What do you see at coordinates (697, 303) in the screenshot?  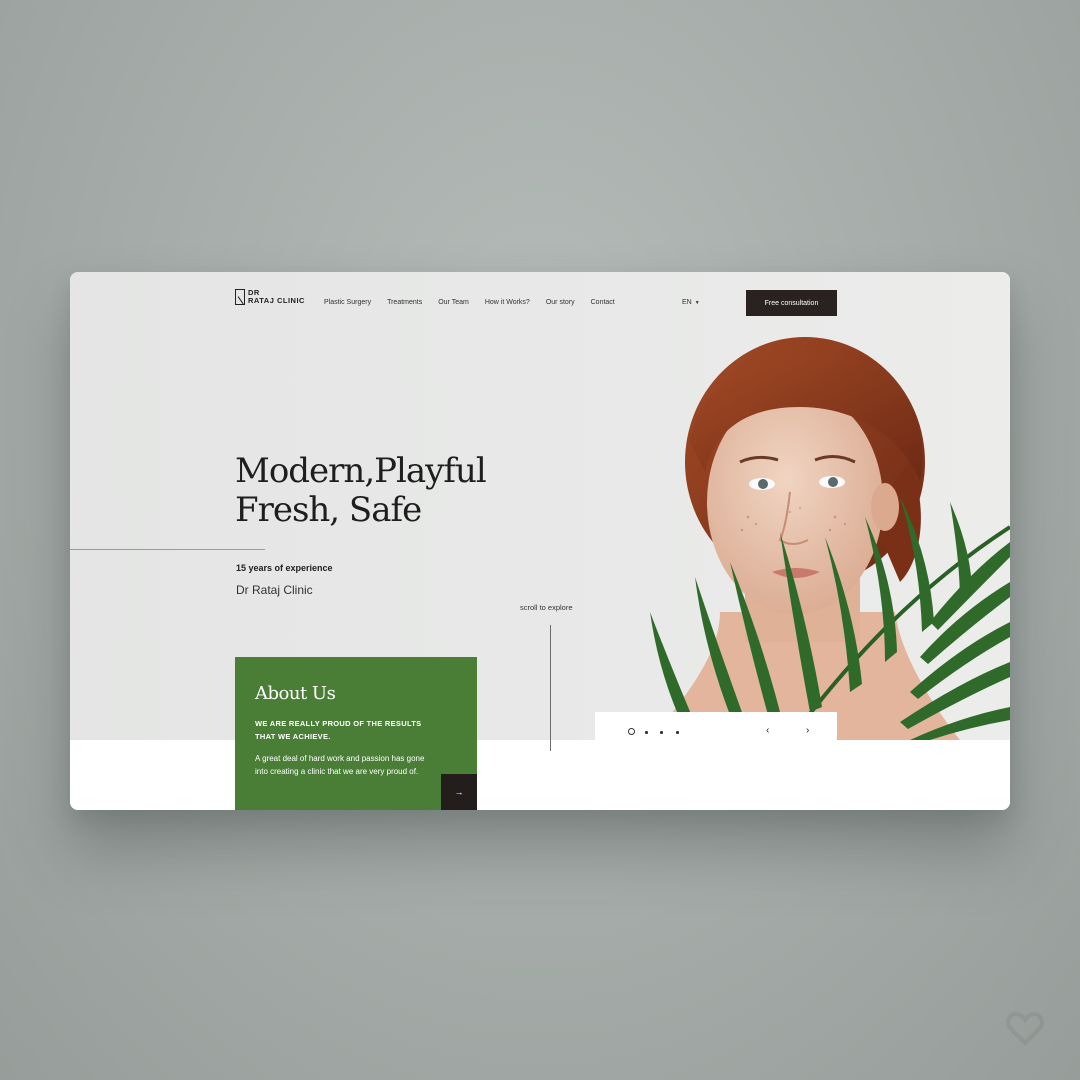 I see `caret-down-icon: ▼` at bounding box center [697, 303].